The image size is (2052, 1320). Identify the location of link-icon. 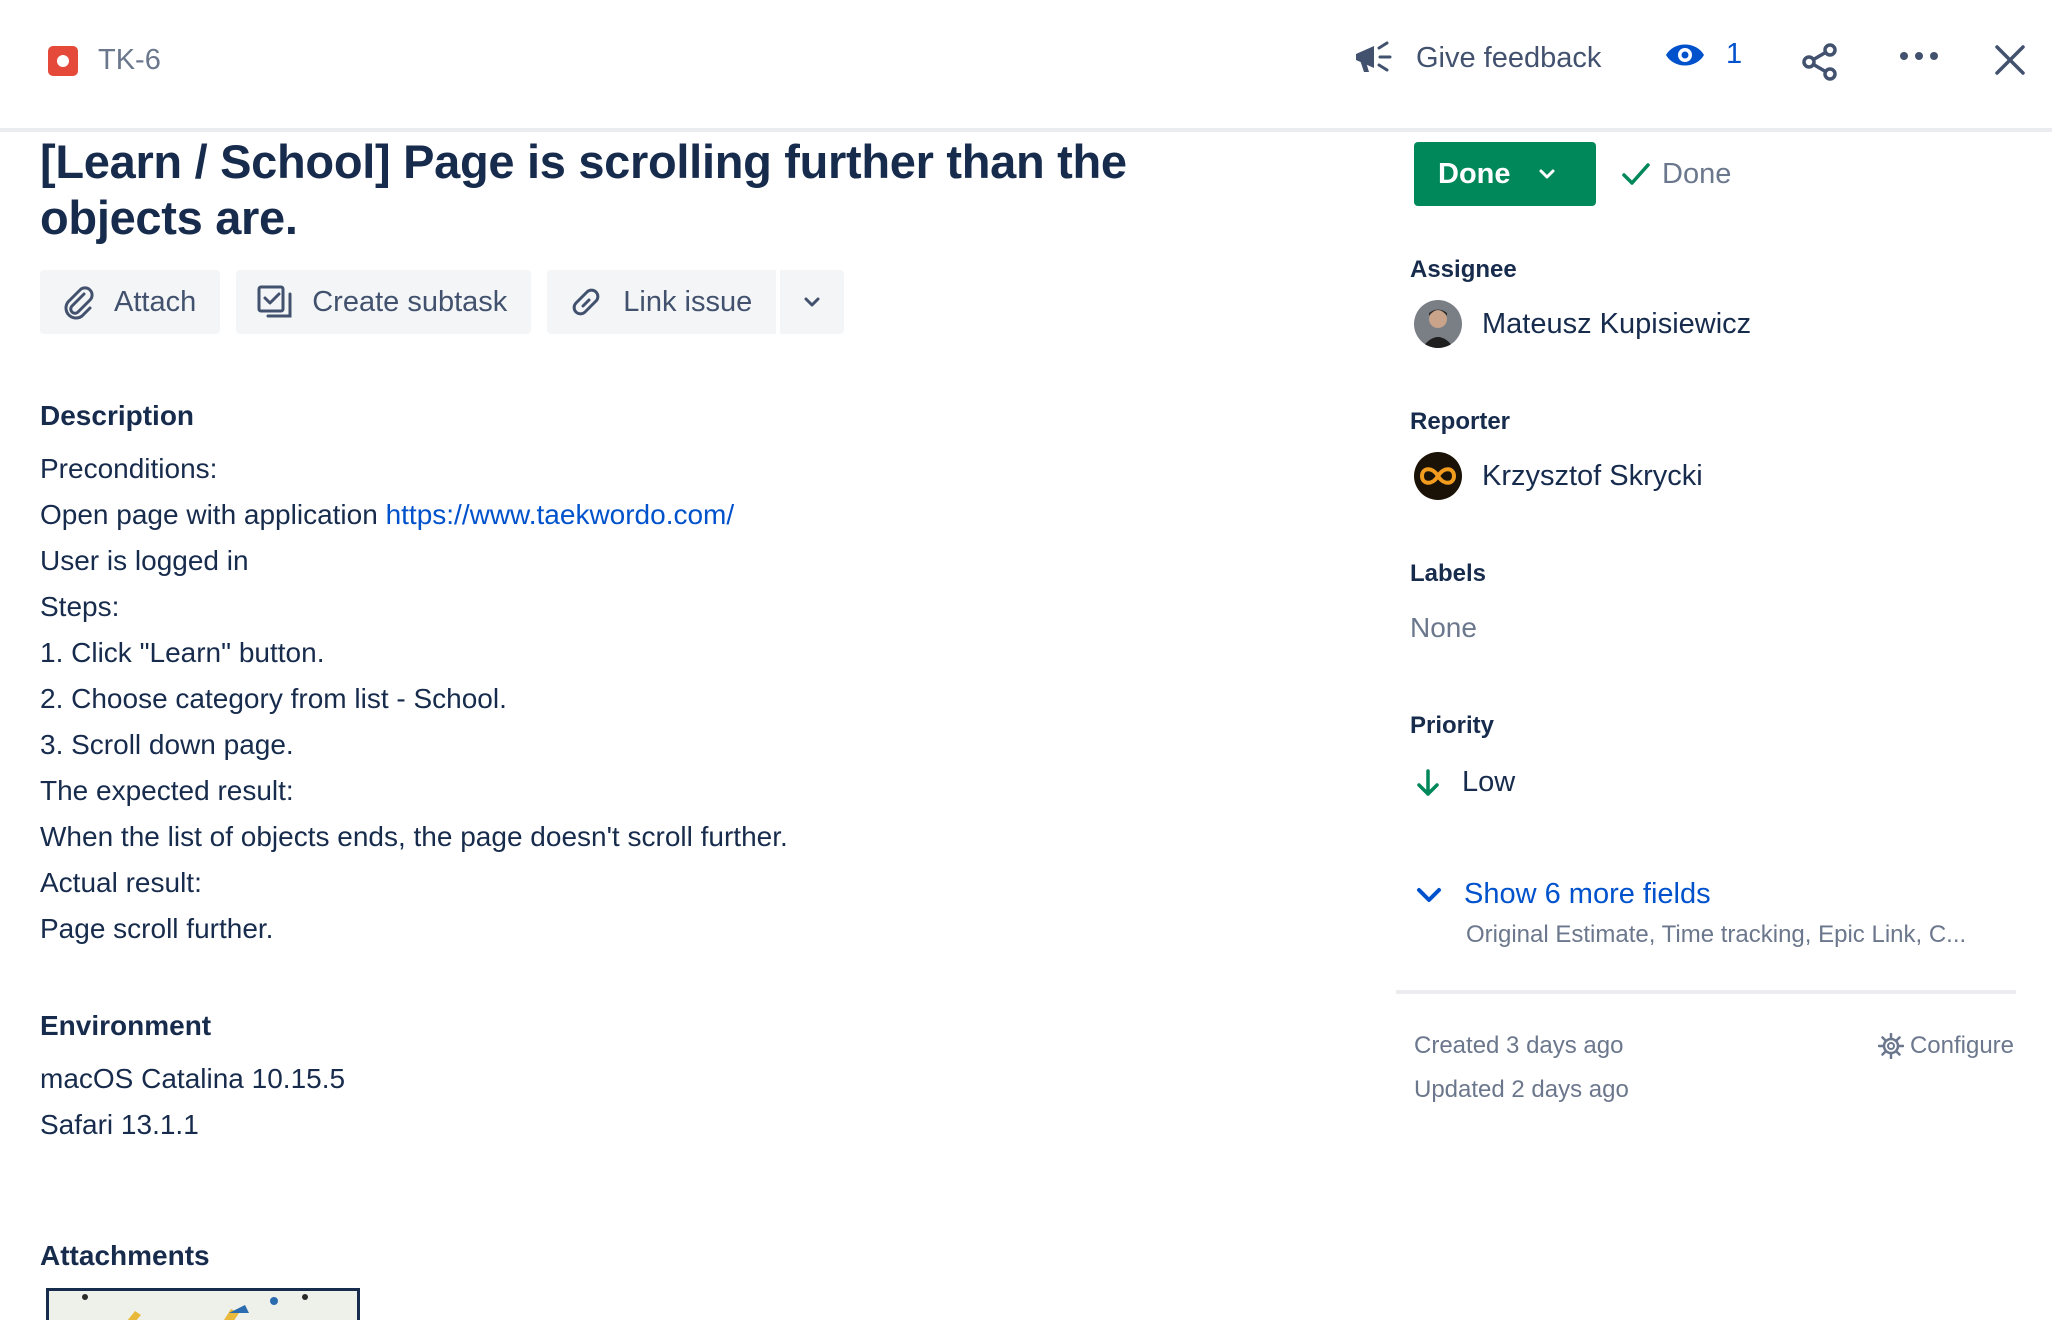
(586, 302).